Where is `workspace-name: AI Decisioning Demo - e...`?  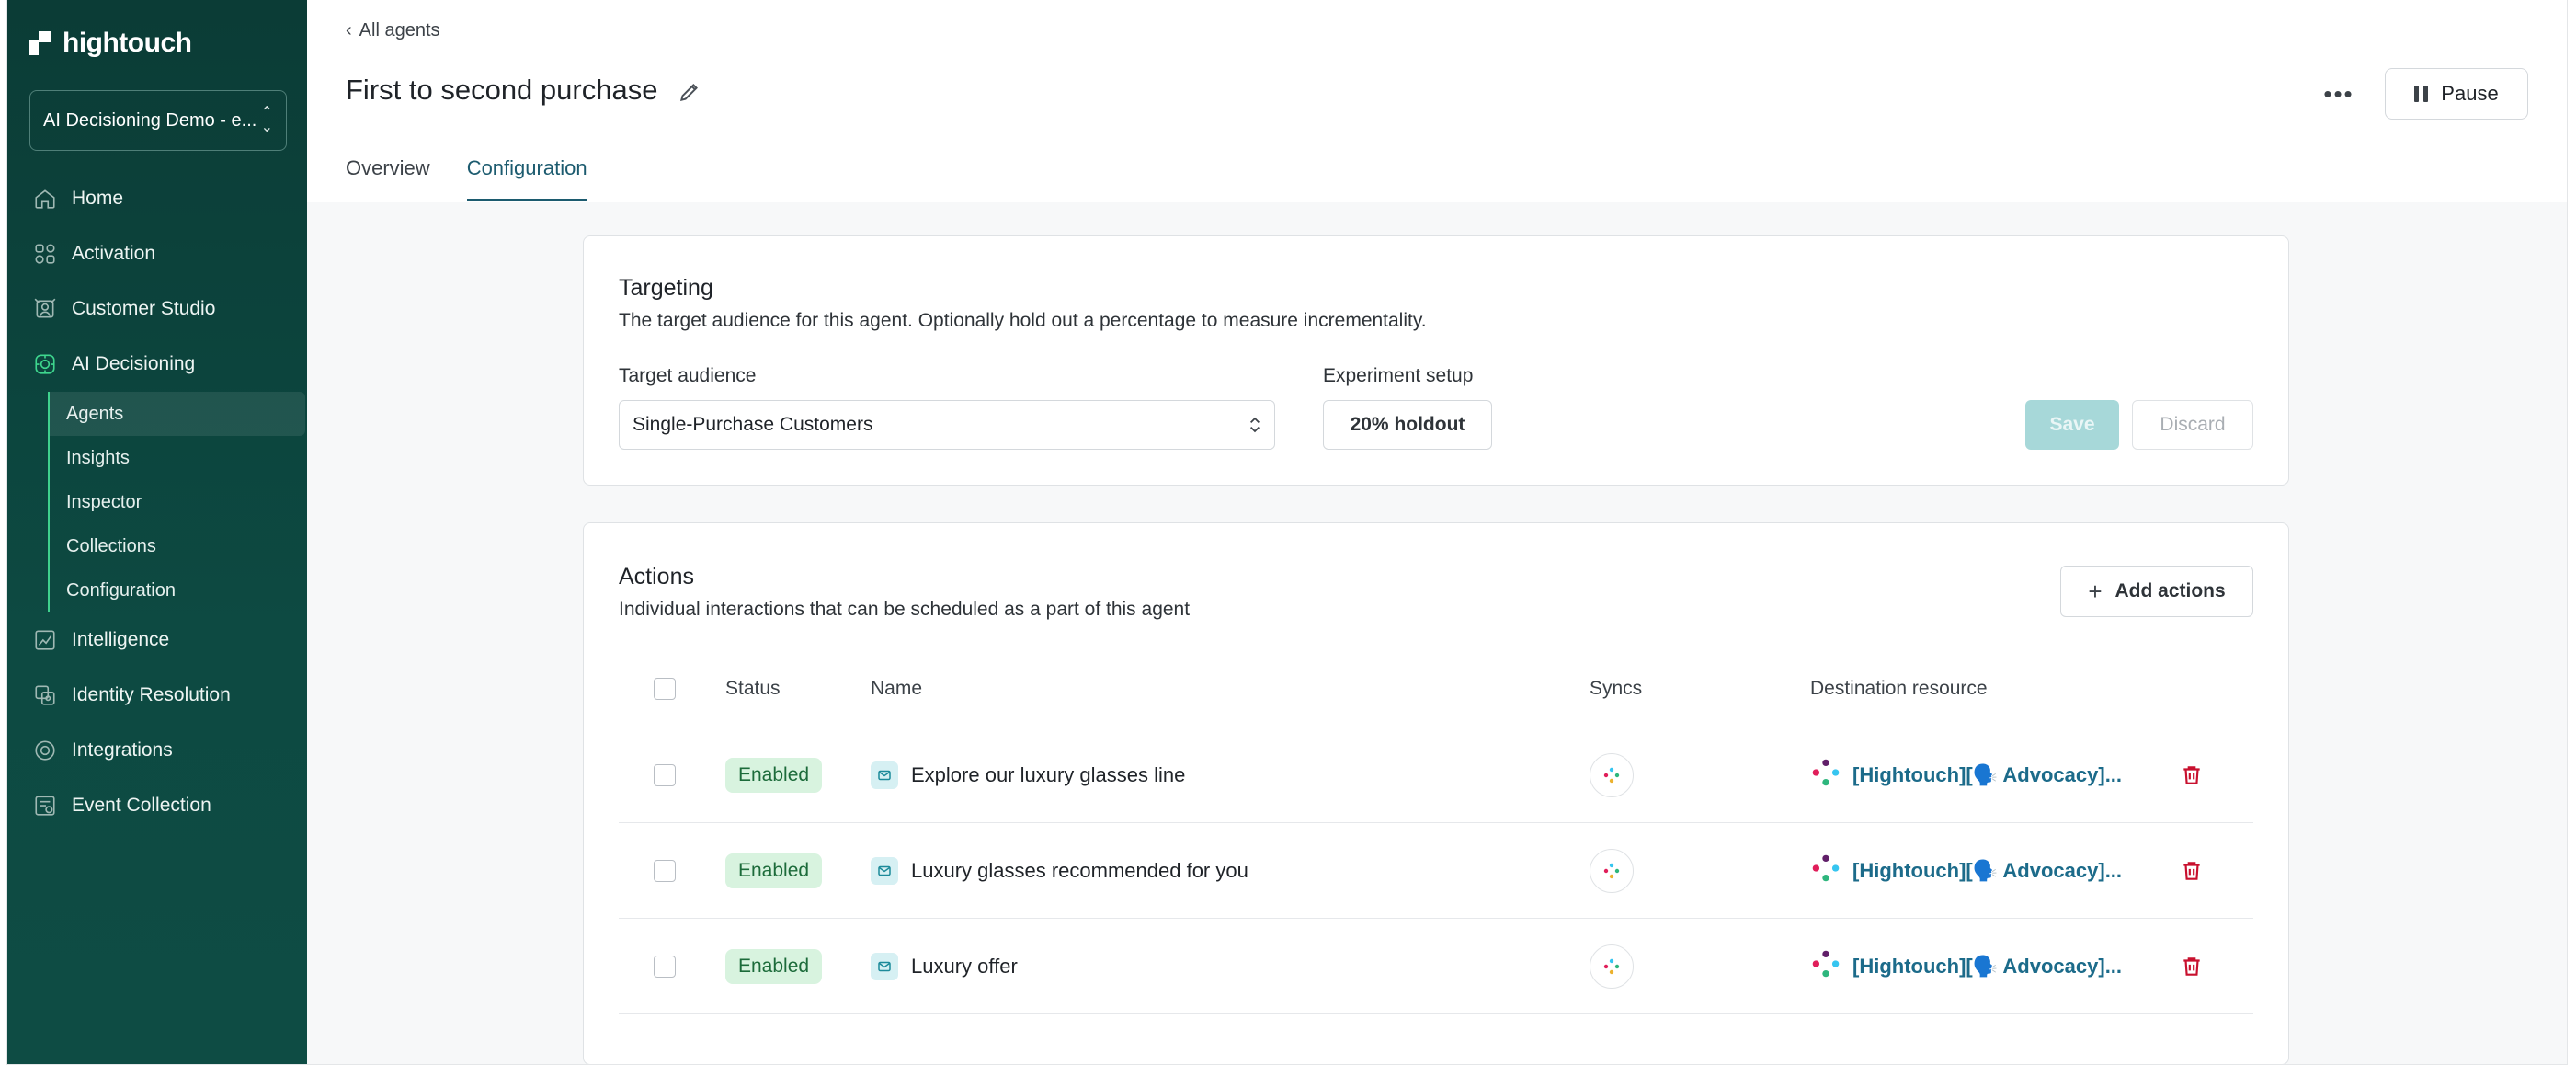 workspace-name: AI Decisioning Demo - e... is located at coordinates (150, 120).